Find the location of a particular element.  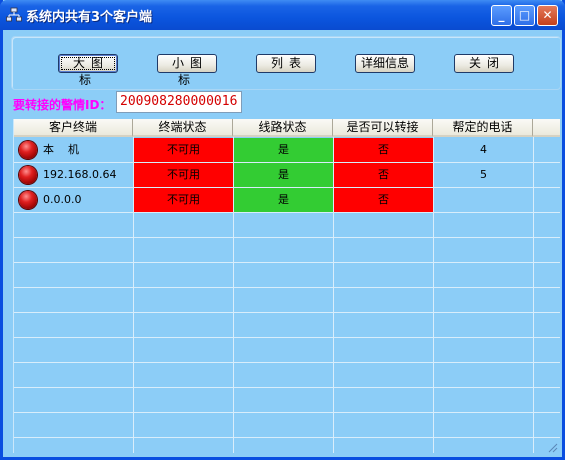

minimize-button: _ is located at coordinates (501, 15).